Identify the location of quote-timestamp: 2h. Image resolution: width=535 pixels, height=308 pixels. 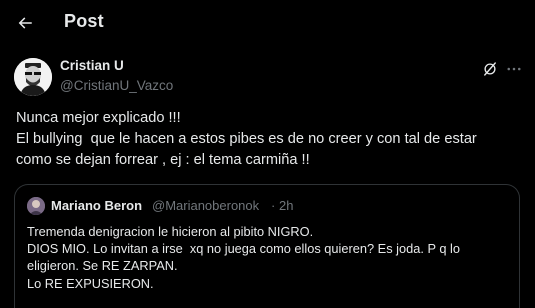
(286, 205).